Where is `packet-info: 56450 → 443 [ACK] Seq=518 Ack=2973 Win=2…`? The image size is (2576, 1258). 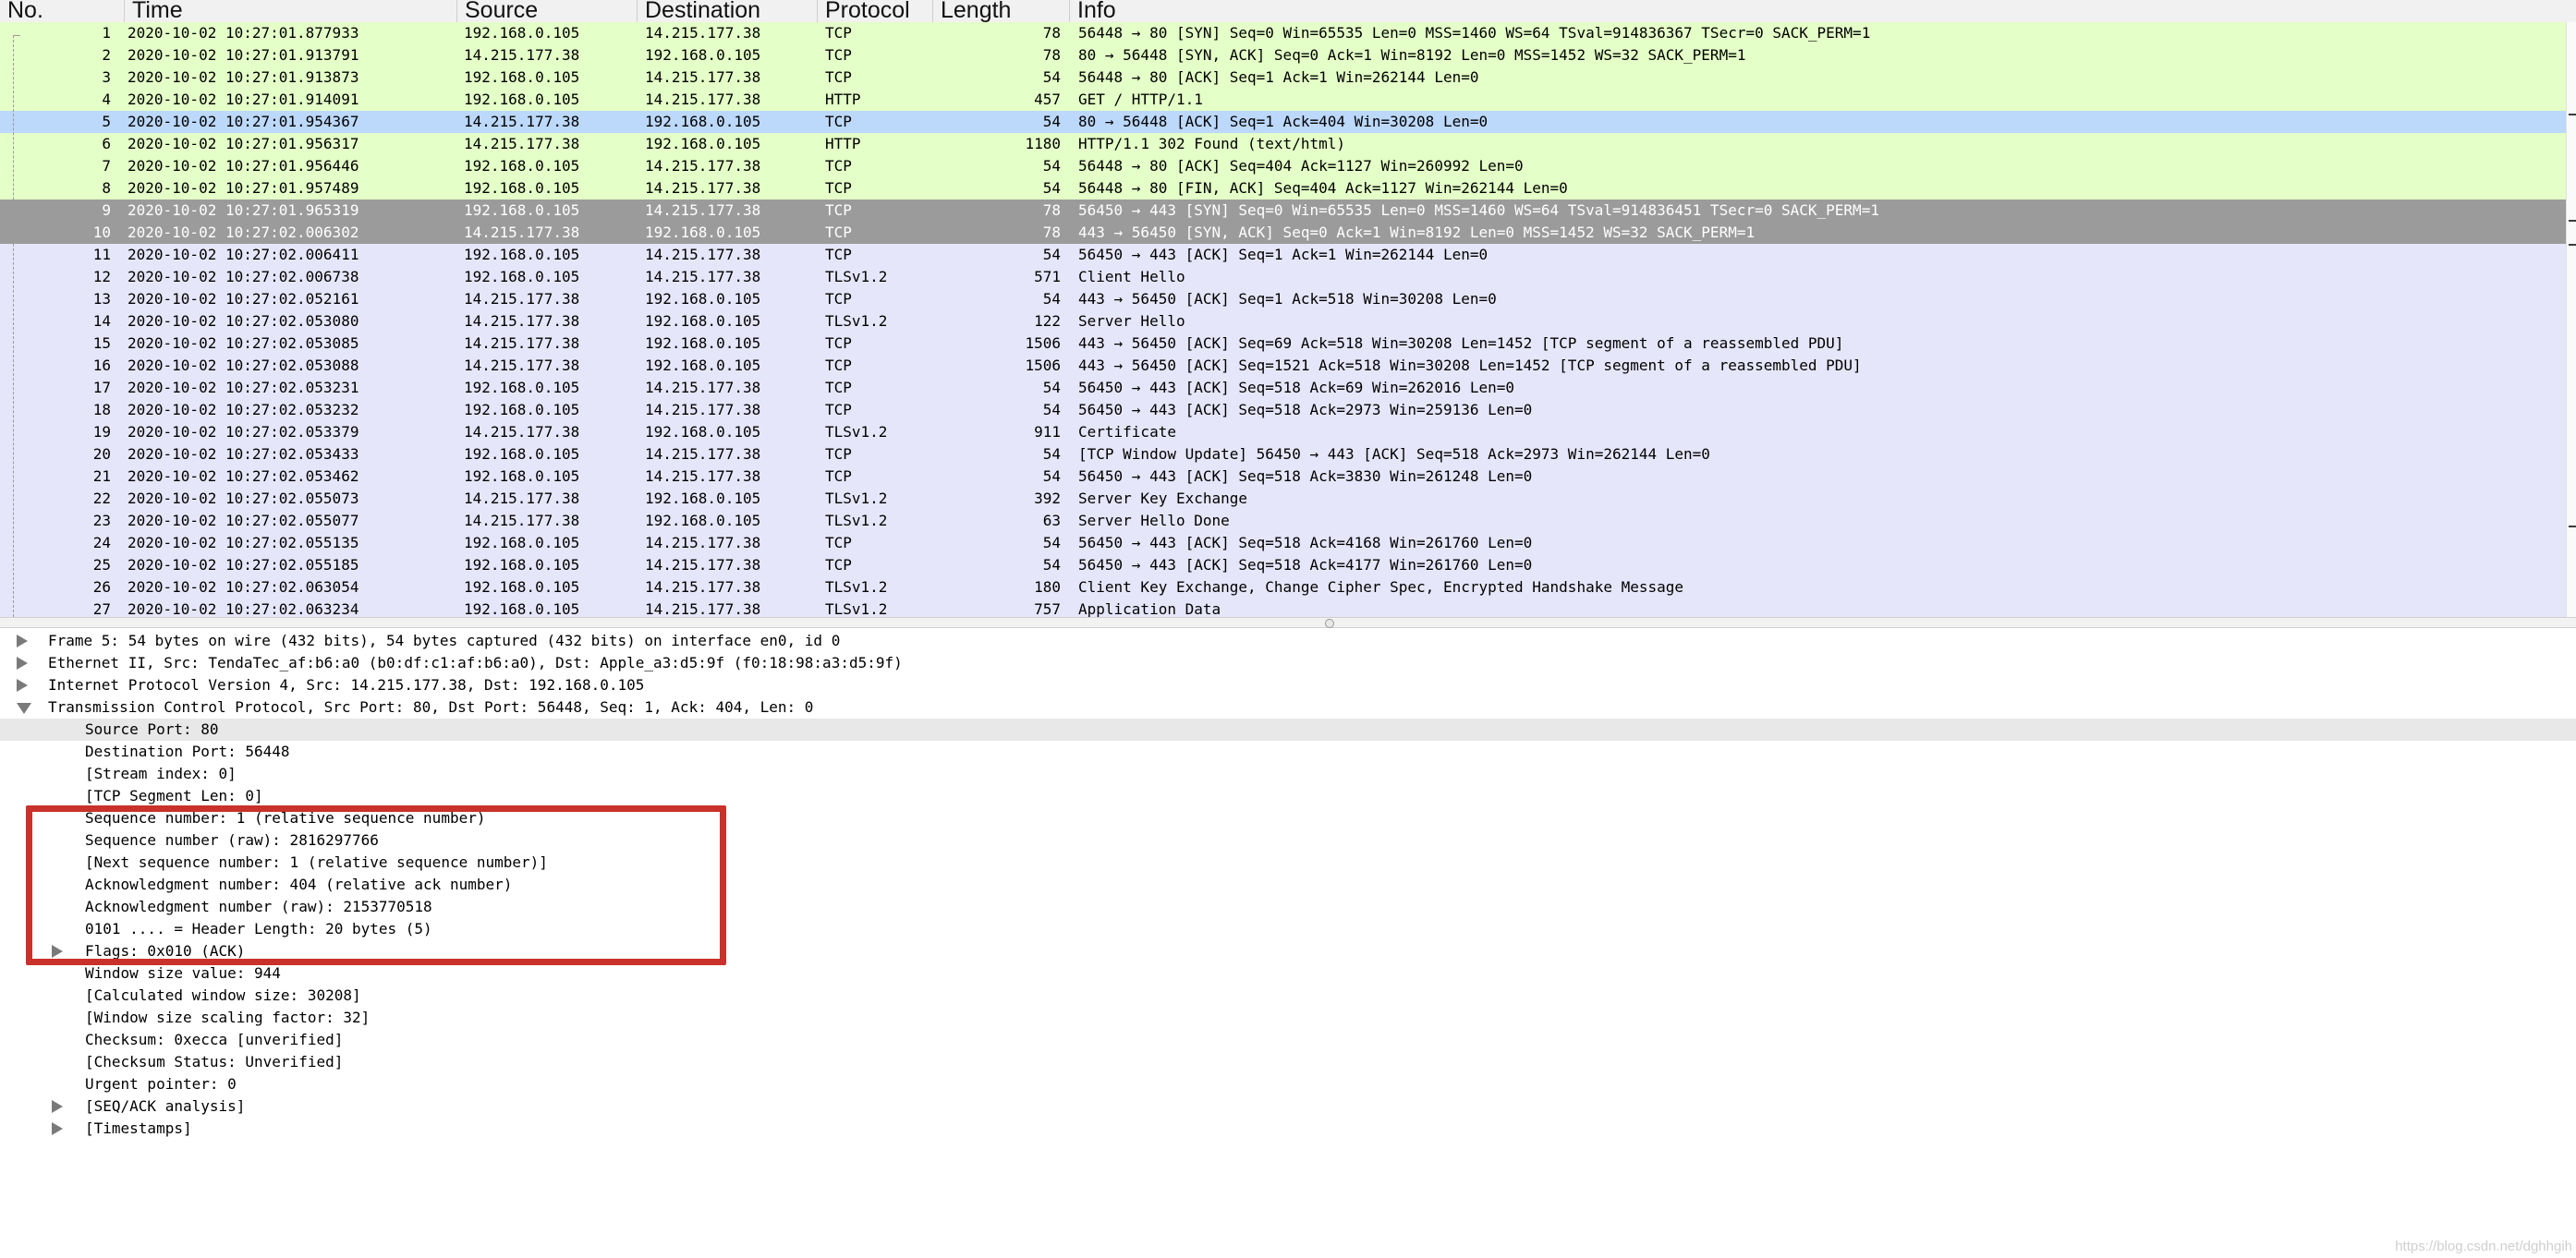 packet-info: 56450 → 443 [ACK] Seq=518 Ack=2973 Win=2… is located at coordinates (1305, 409).